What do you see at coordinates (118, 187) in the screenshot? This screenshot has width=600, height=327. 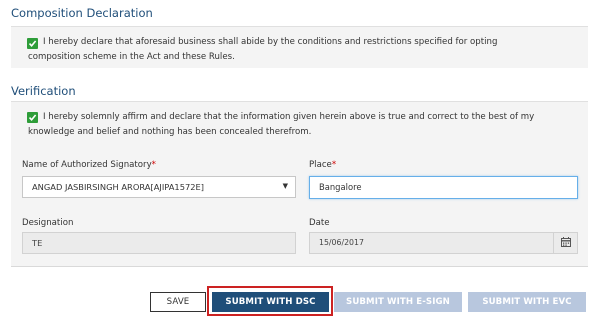 I see `signatory-selected-value: ANGAD JASBIRSINGH ARORA[AJIPA1572E]` at bounding box center [118, 187].